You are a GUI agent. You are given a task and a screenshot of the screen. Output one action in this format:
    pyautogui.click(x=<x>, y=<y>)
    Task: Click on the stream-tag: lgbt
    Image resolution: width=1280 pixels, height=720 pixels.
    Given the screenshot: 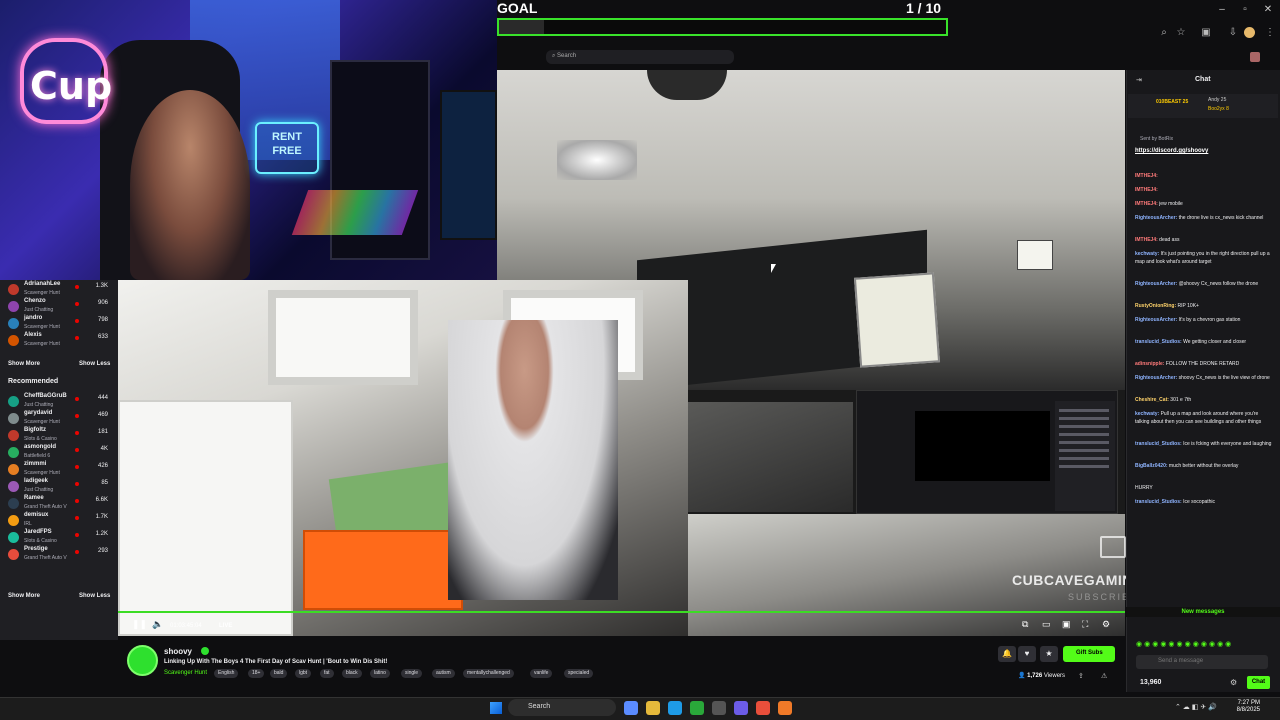 What is the action you would take?
    pyautogui.click(x=303, y=673)
    